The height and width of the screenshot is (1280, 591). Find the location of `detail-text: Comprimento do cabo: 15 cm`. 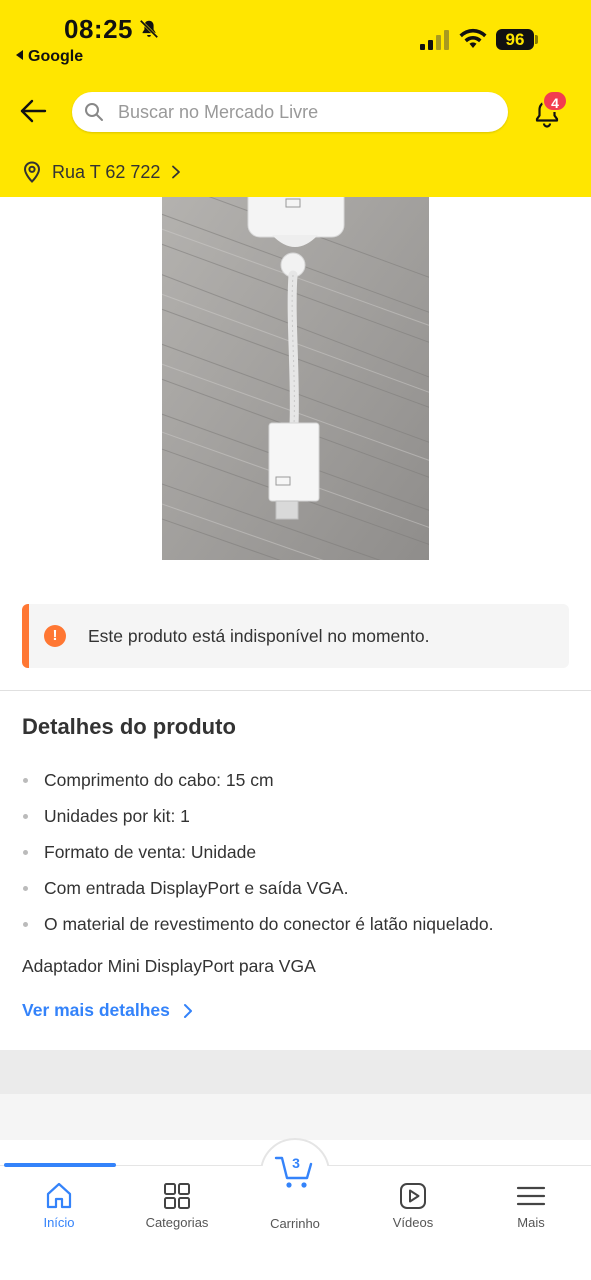

detail-text: Comprimento do cabo: 15 cm is located at coordinates (159, 779).